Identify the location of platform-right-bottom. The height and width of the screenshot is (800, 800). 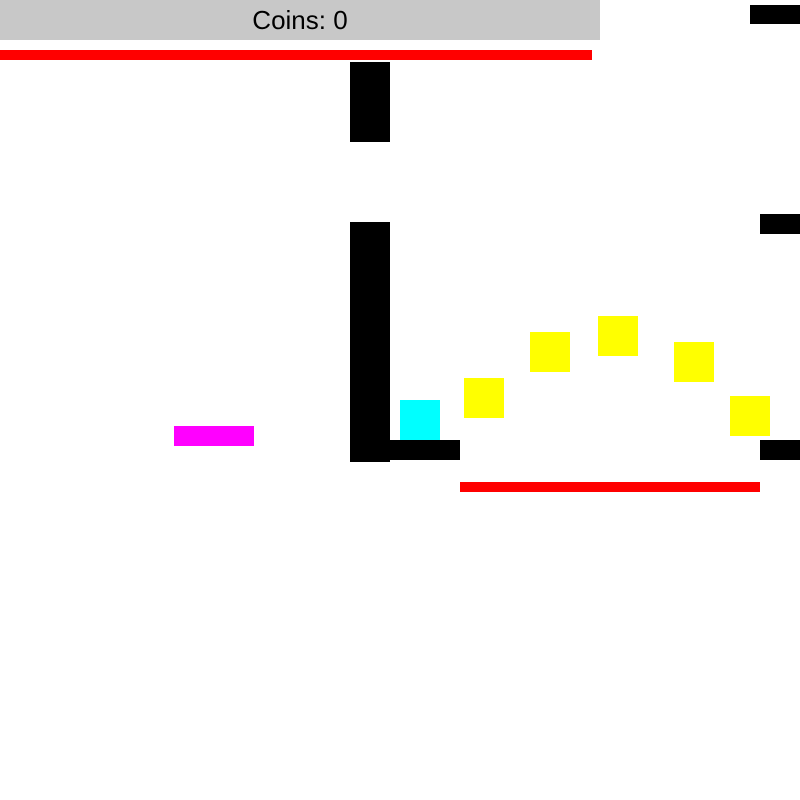
(780, 450).